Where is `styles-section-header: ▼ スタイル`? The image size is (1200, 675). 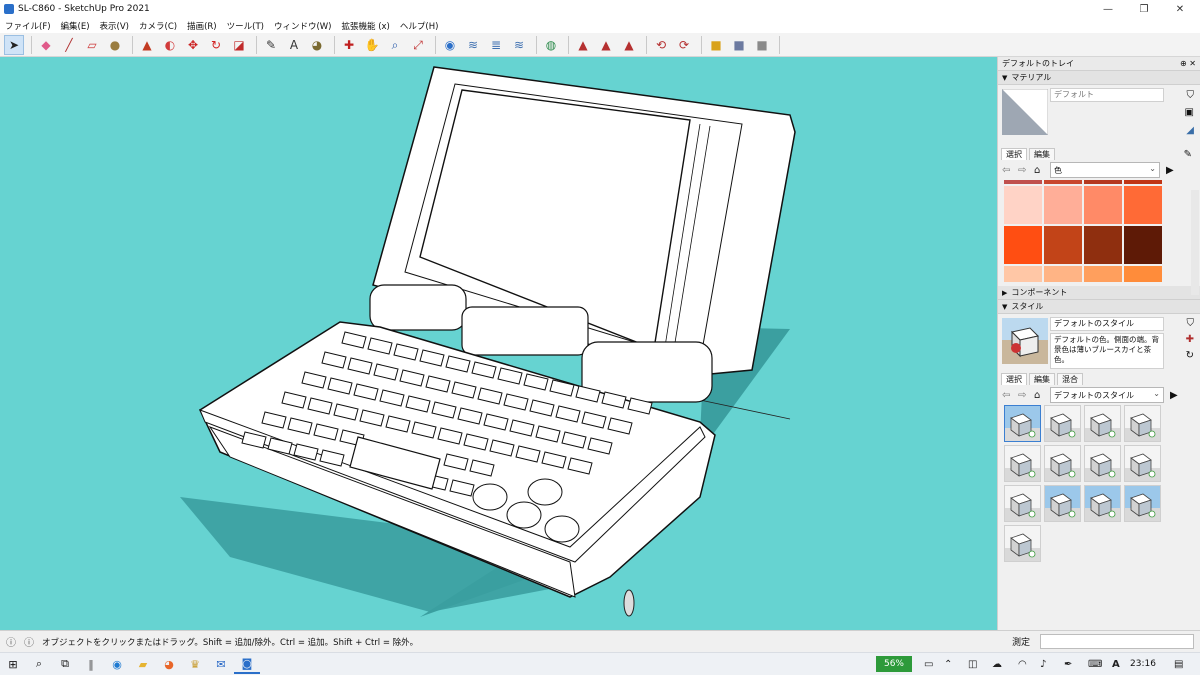
styles-section-header: ▼ スタイル is located at coordinates (1099, 307).